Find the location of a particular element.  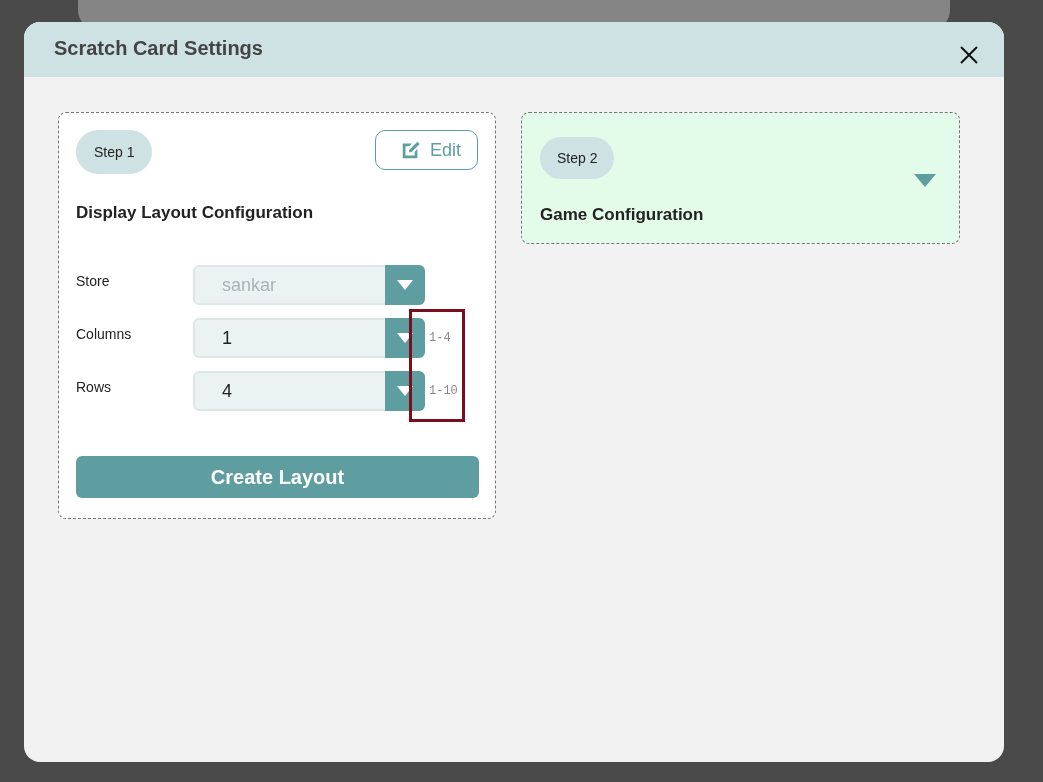

range-hint: 1-10 is located at coordinates (443, 391).